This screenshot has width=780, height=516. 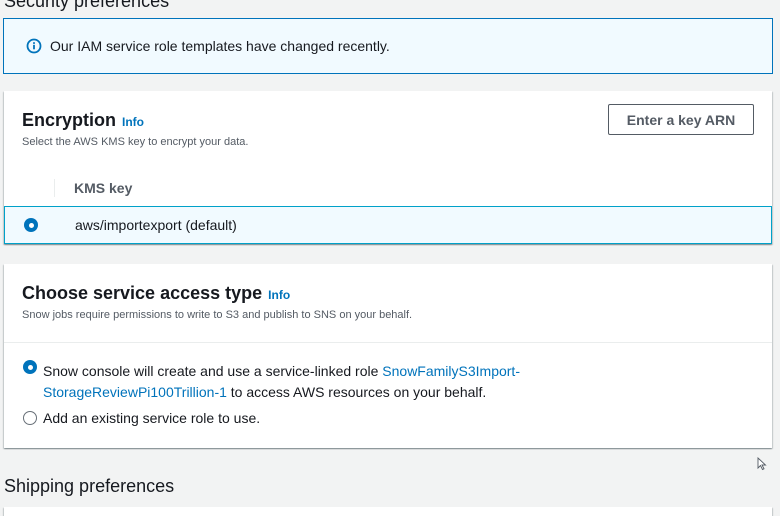 I want to click on divider, so click(x=388, y=342).